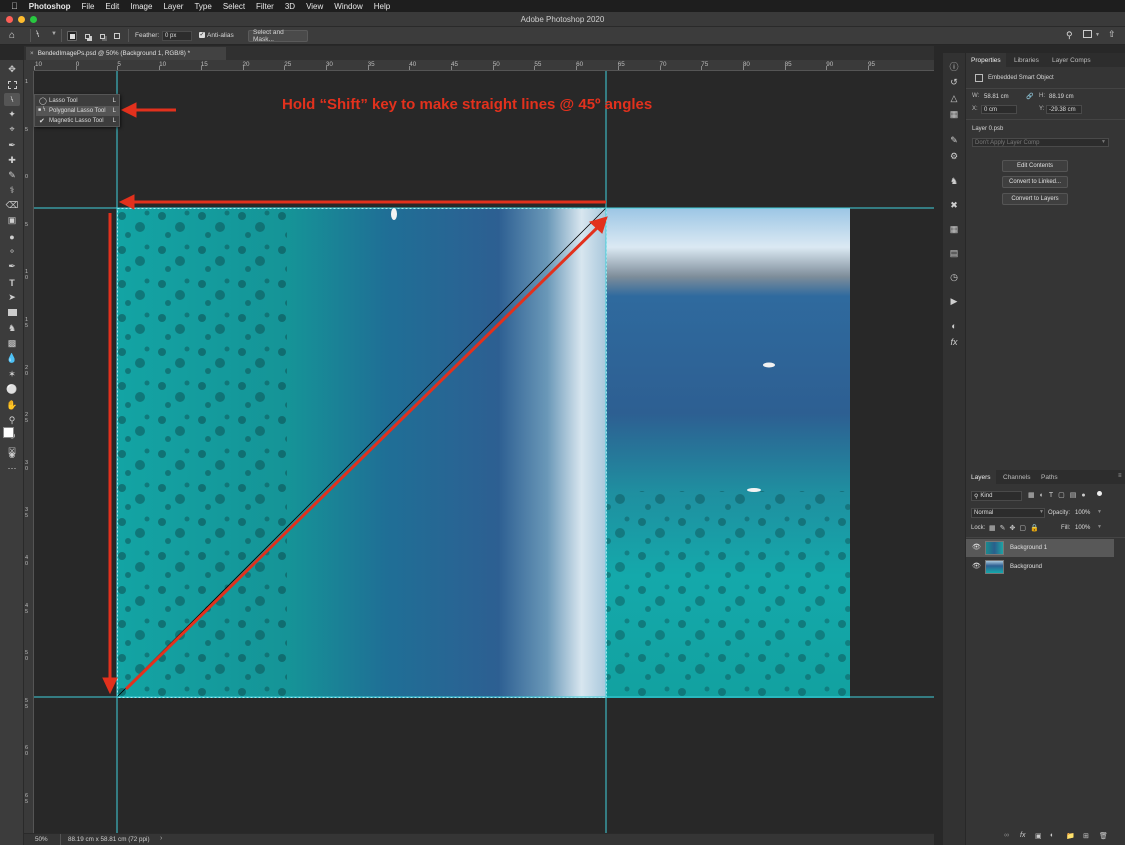  What do you see at coordinates (203, 6) in the screenshot?
I see `menu-type: Type` at bounding box center [203, 6].